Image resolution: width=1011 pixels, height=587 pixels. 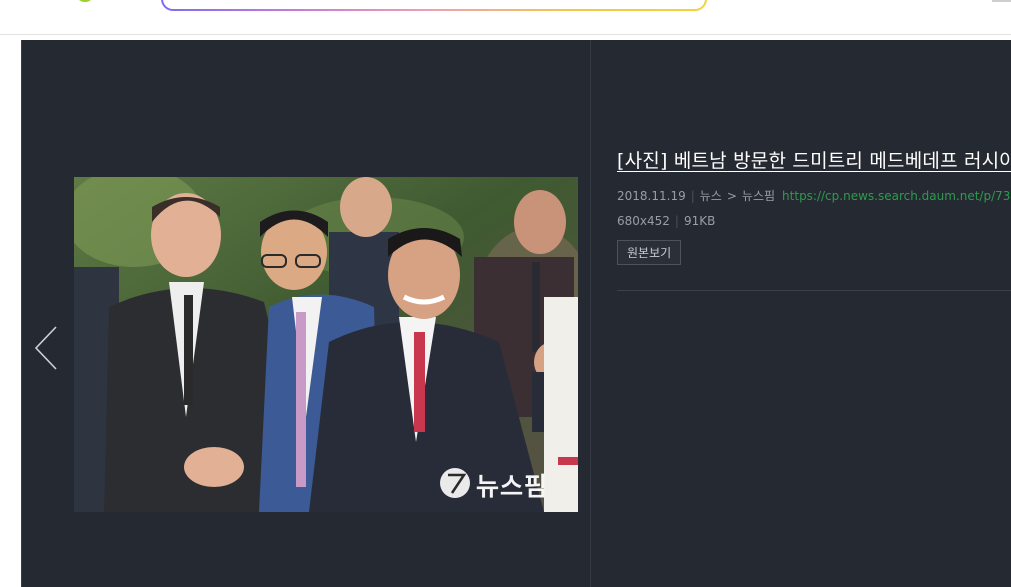 I want to click on info-divider, so click(x=814, y=290).